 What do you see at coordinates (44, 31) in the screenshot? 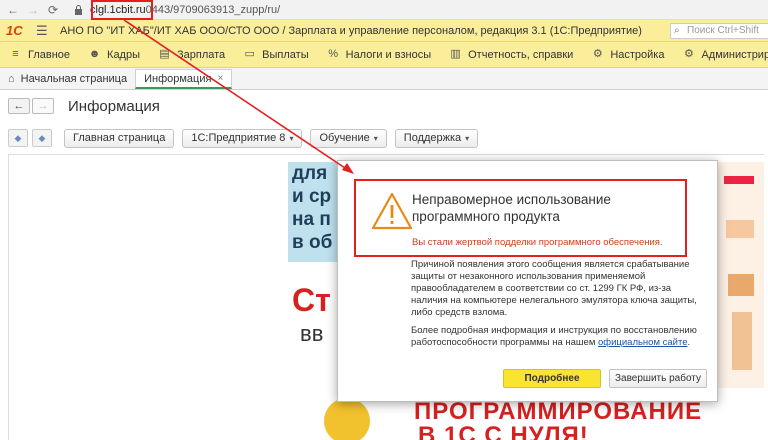
I see `menu-icon: ☰` at bounding box center [44, 31].